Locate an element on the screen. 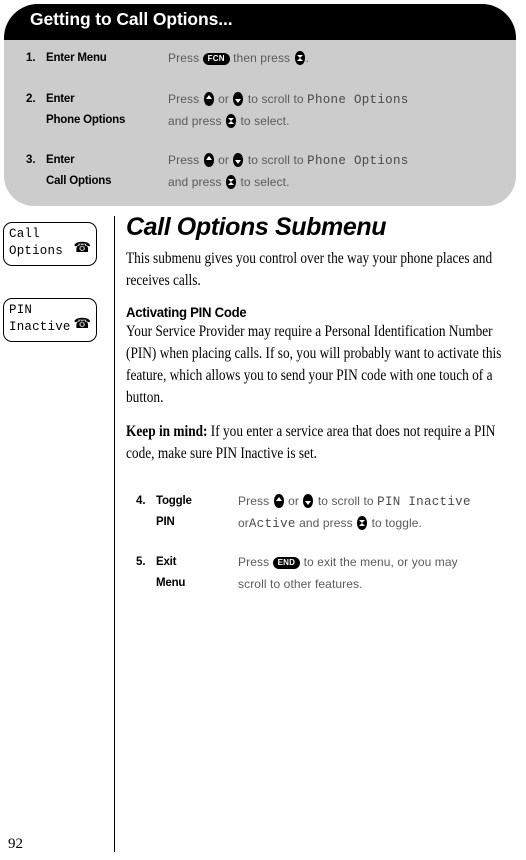 Image resolution: width=526 pixels, height=860 pixels. step-4-post: to scroll to is located at coordinates (345, 501).